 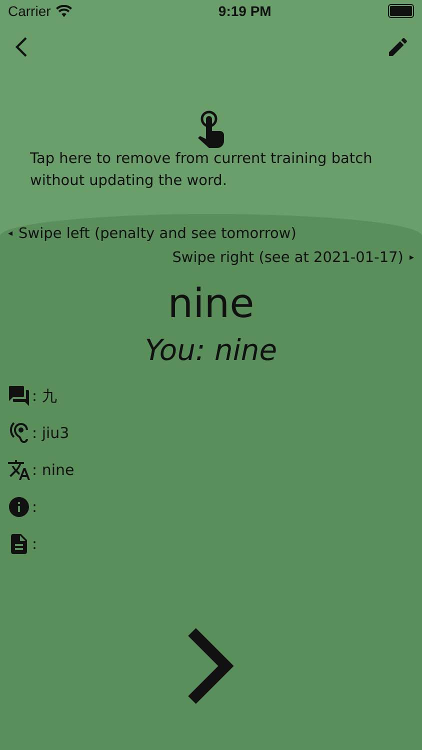 I want to click on battery-icon, so click(x=401, y=11).